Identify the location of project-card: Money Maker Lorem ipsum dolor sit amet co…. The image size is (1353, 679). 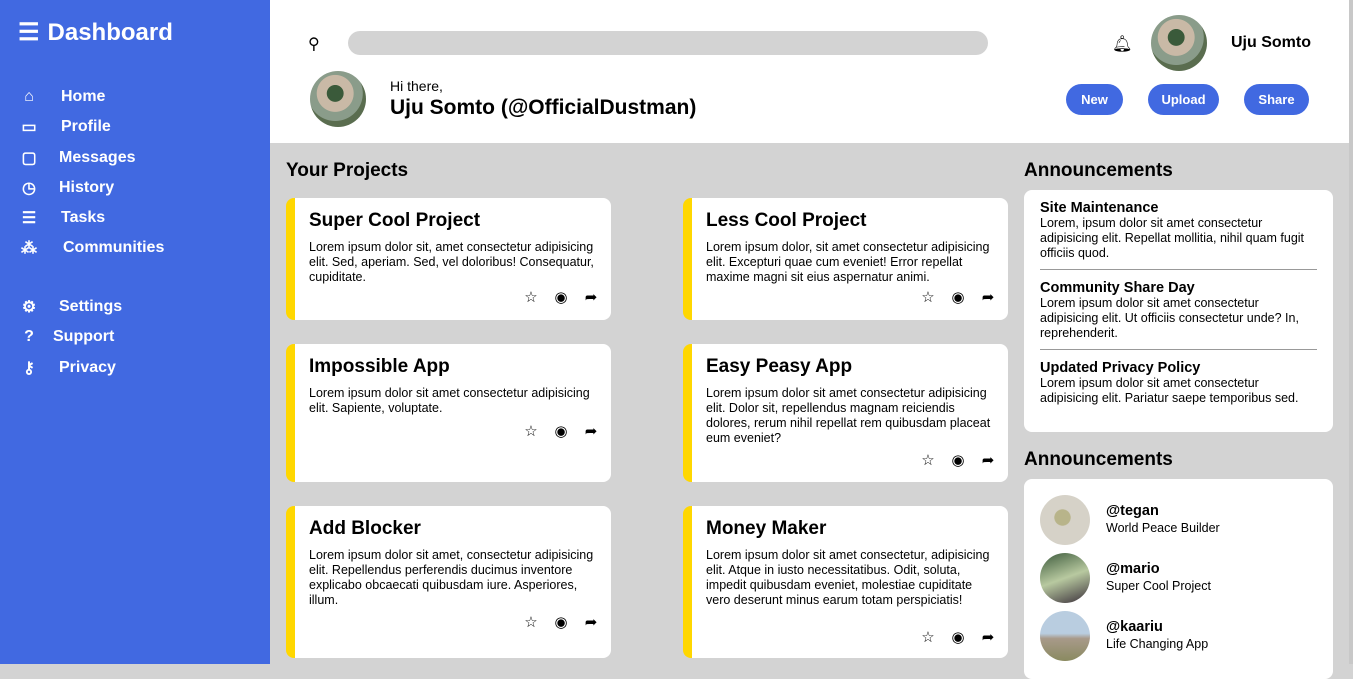
(845, 582).